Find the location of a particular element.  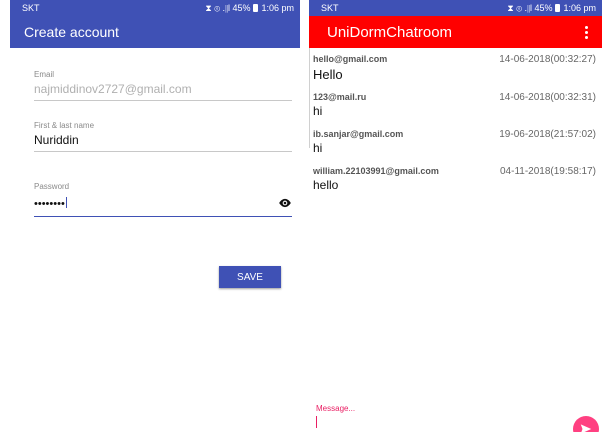

message-sender: ib.sanjar@gmail.com is located at coordinates (358, 134).